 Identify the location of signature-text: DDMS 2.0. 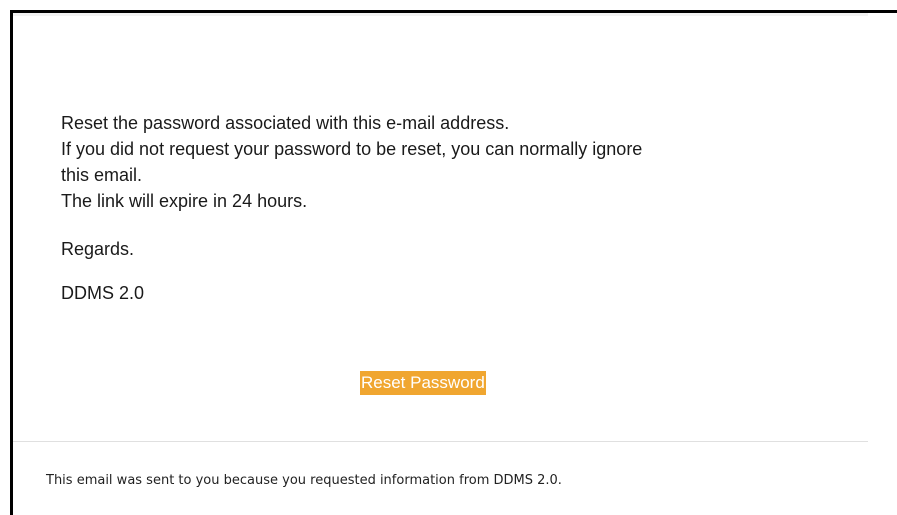
(103, 293).